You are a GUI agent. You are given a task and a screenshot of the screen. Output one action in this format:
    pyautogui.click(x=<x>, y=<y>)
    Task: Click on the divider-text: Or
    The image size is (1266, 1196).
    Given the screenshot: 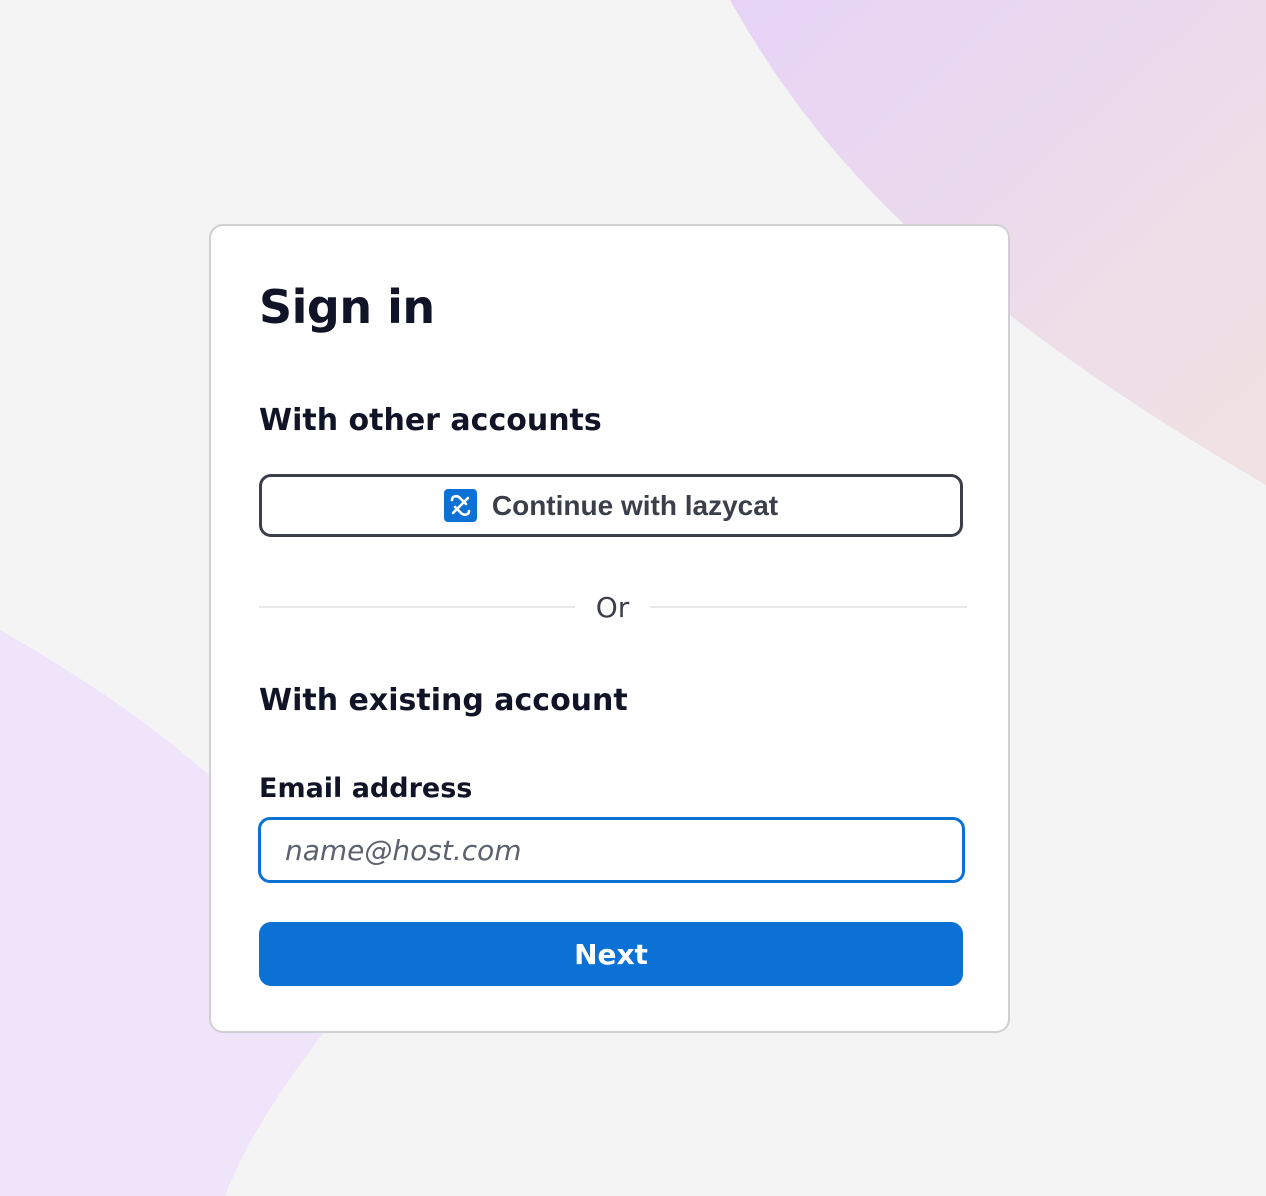 What is the action you would take?
    pyautogui.click(x=612, y=607)
    